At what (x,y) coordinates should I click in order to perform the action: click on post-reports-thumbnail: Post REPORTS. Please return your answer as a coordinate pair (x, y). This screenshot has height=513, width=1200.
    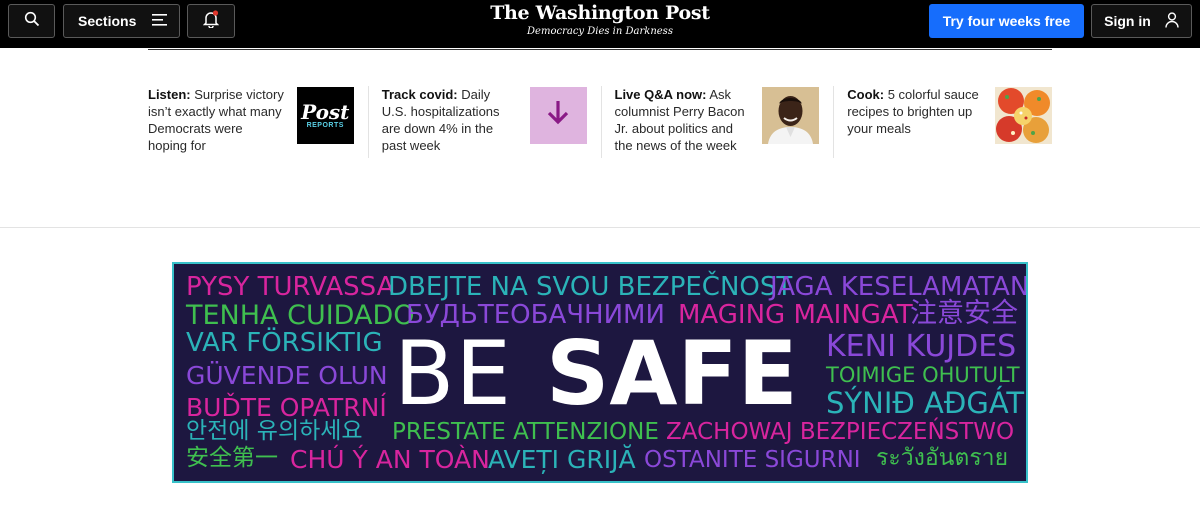
    Looking at the image, I should click on (325, 115).